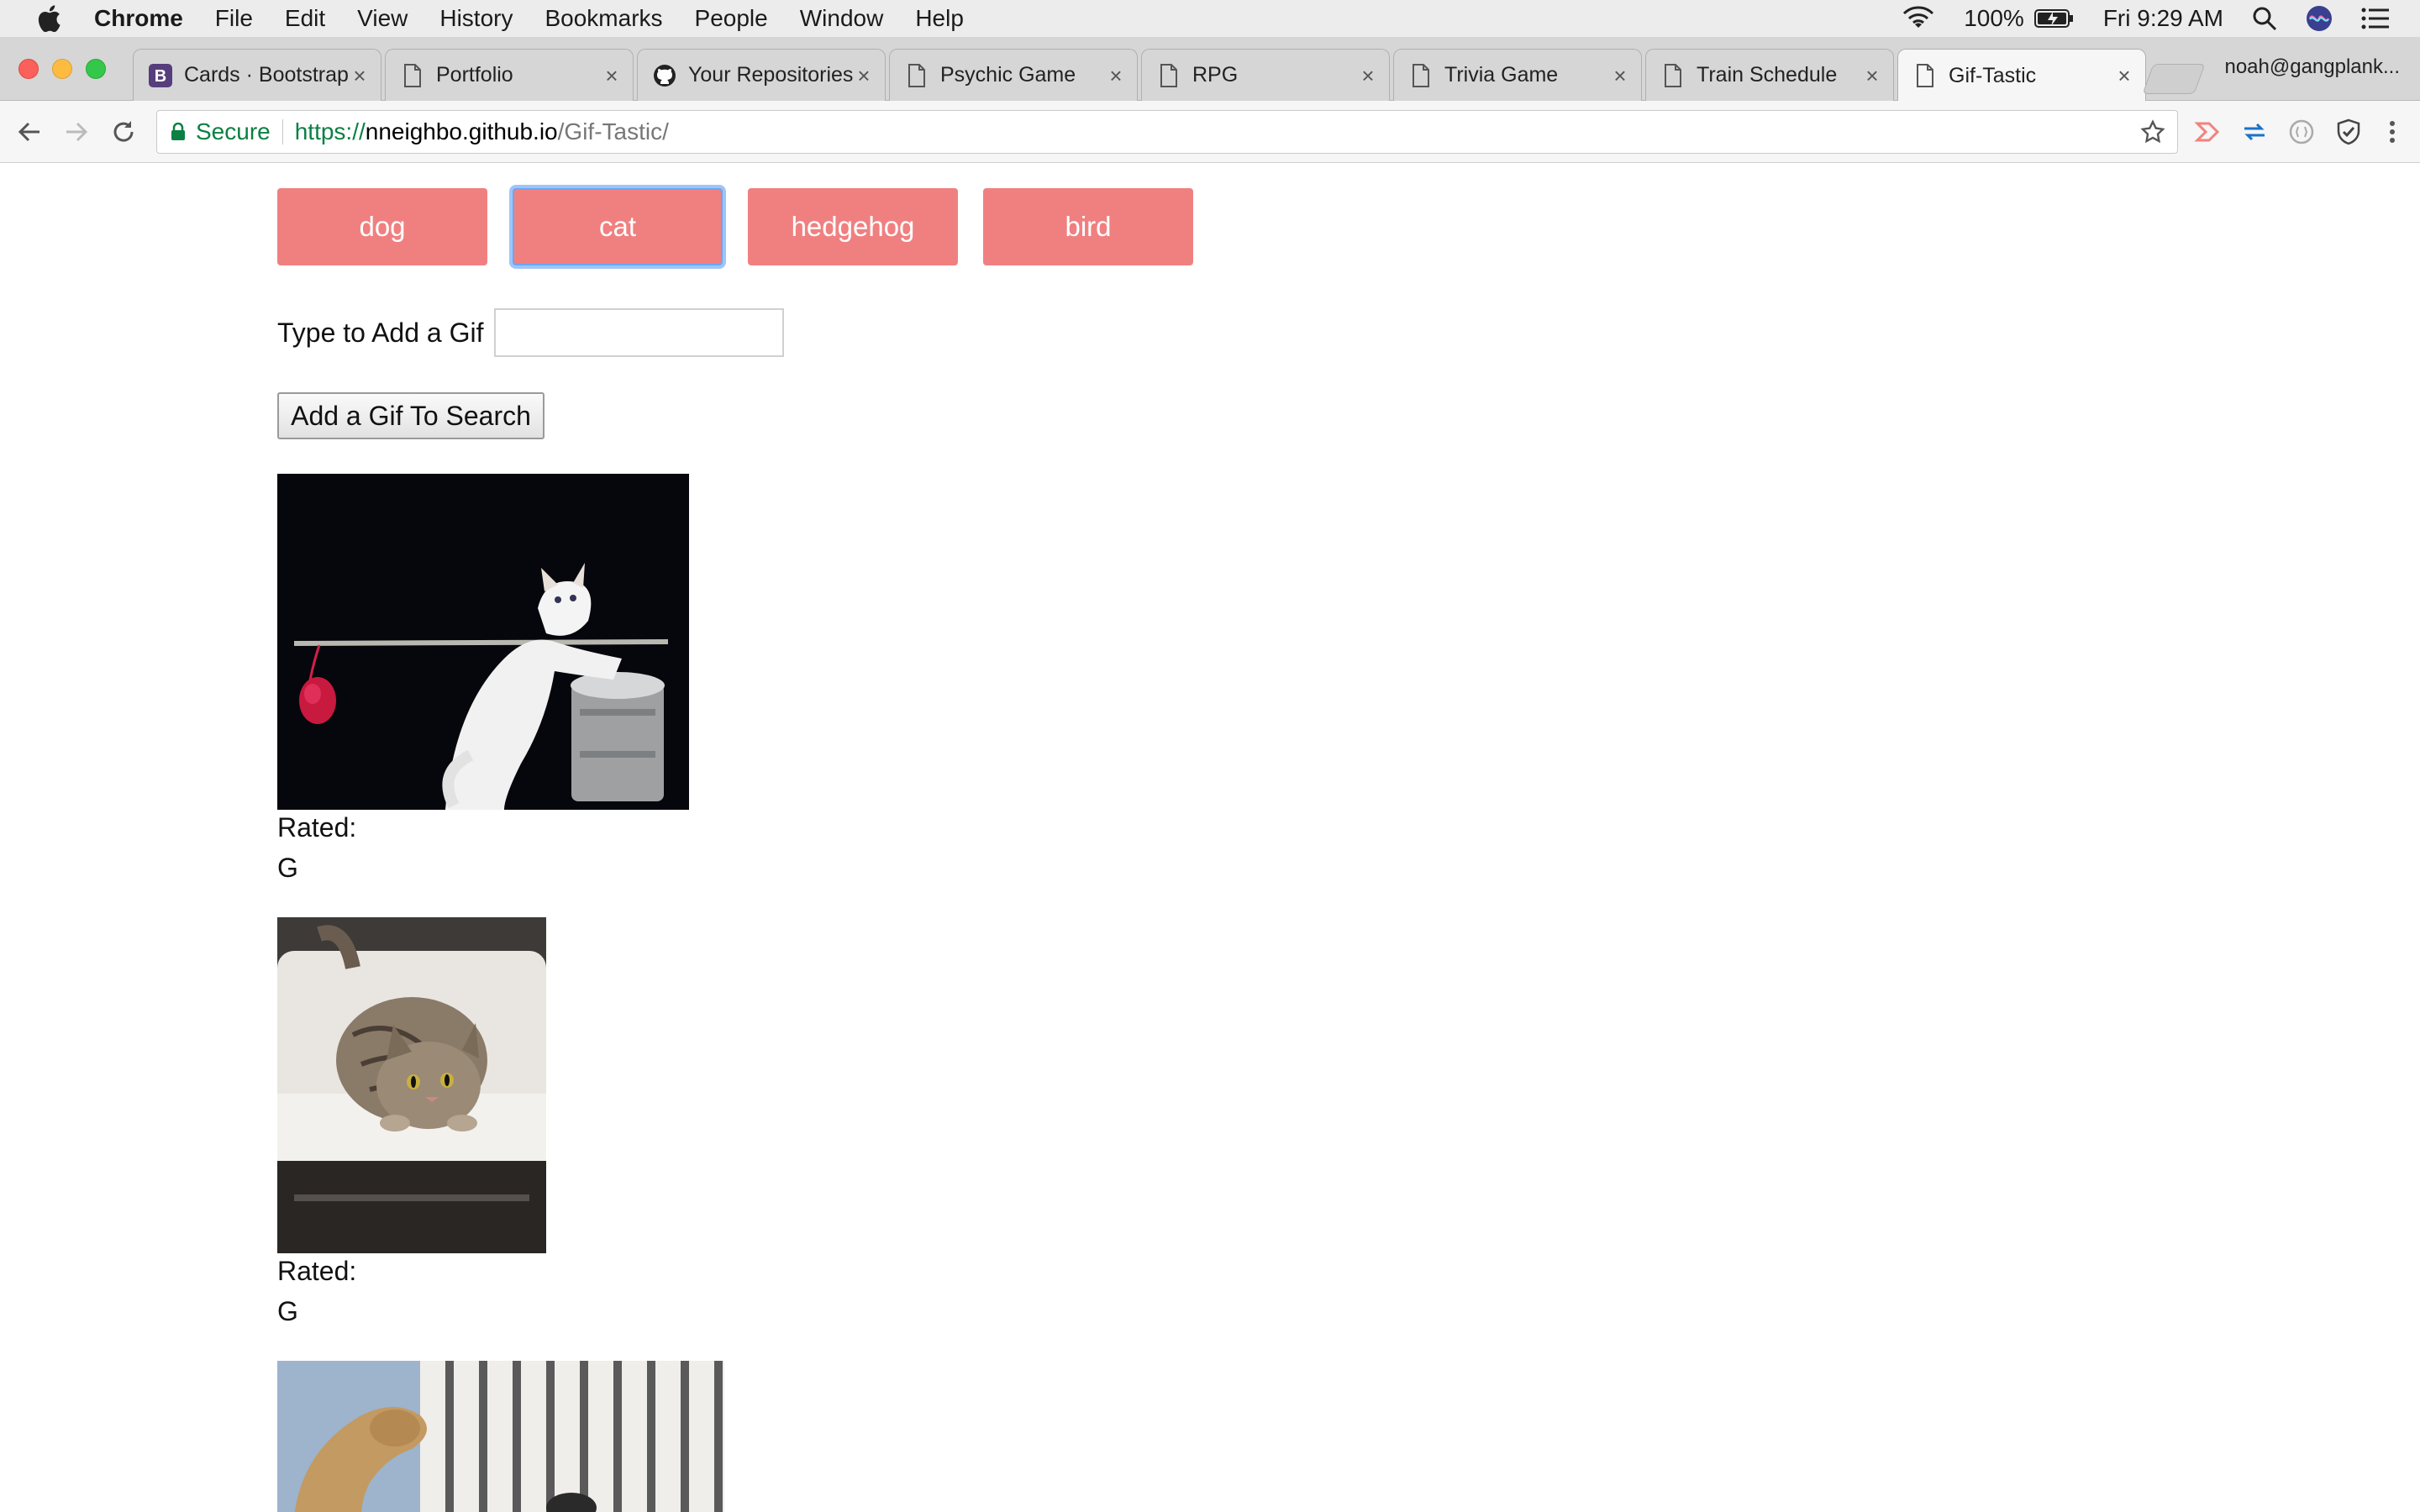 The image size is (2420, 1512). I want to click on secure-label: Secure, so click(233, 131).